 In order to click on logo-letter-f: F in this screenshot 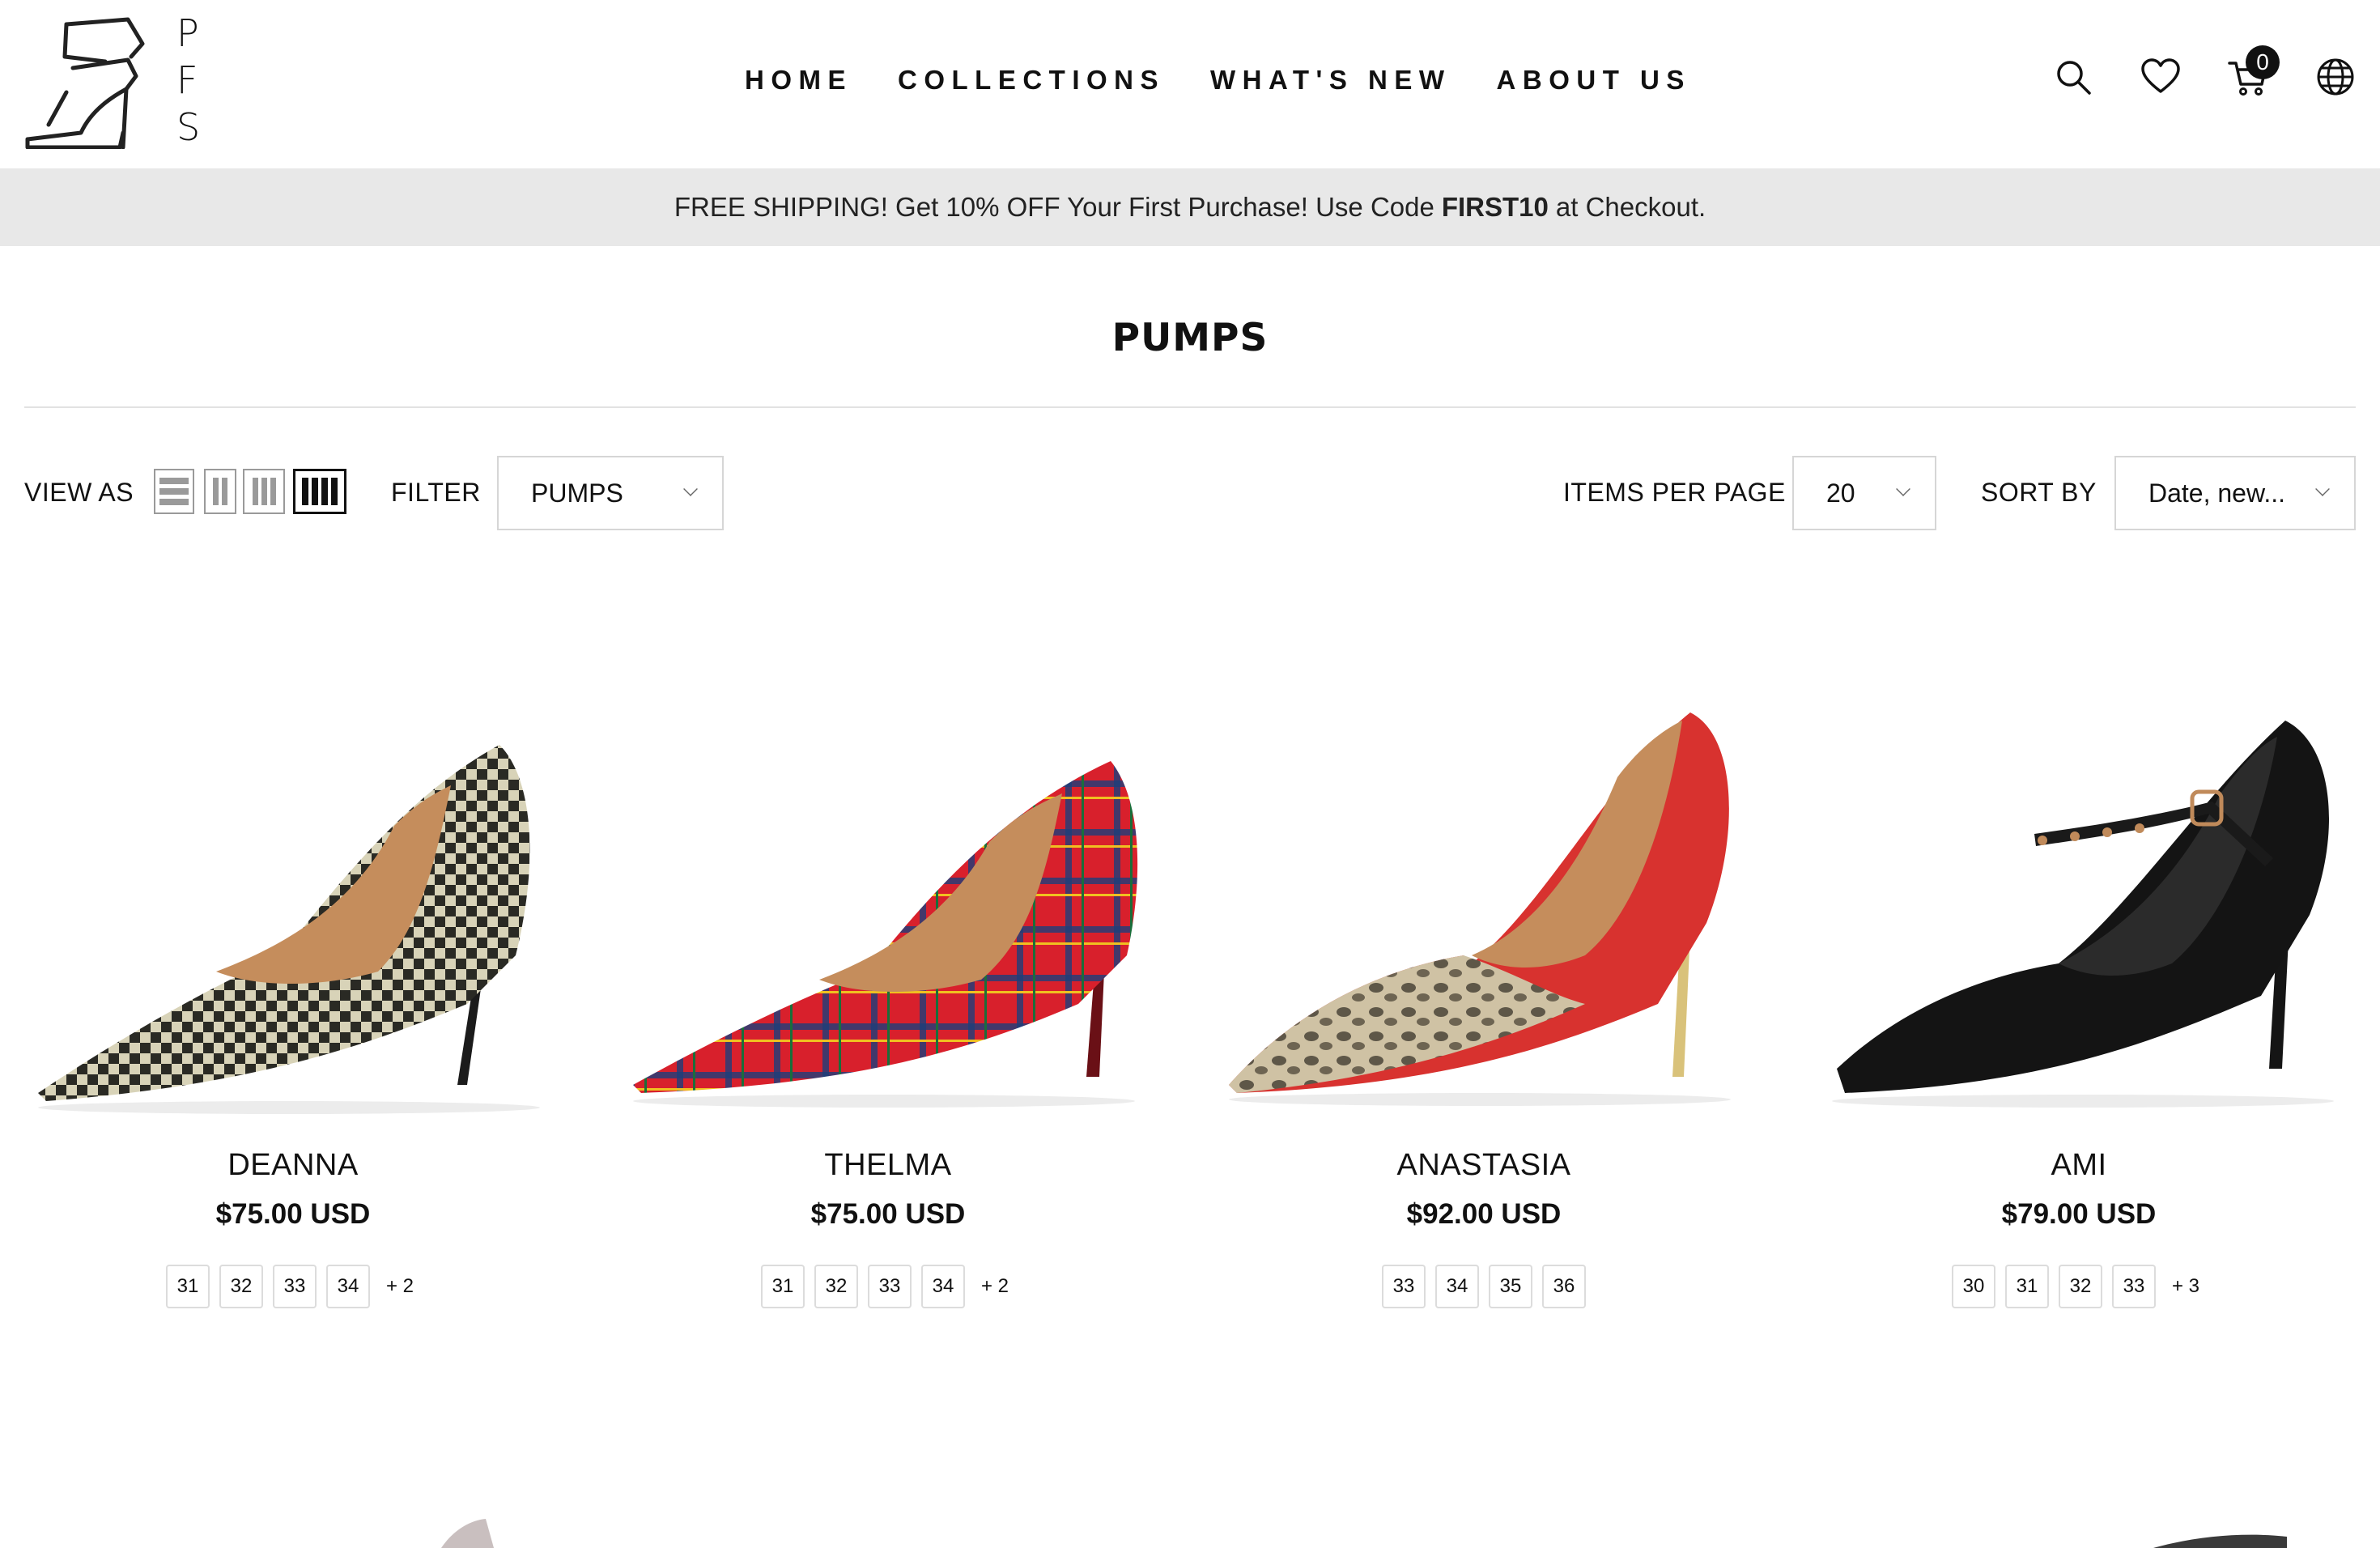, I will do `click(187, 80)`.